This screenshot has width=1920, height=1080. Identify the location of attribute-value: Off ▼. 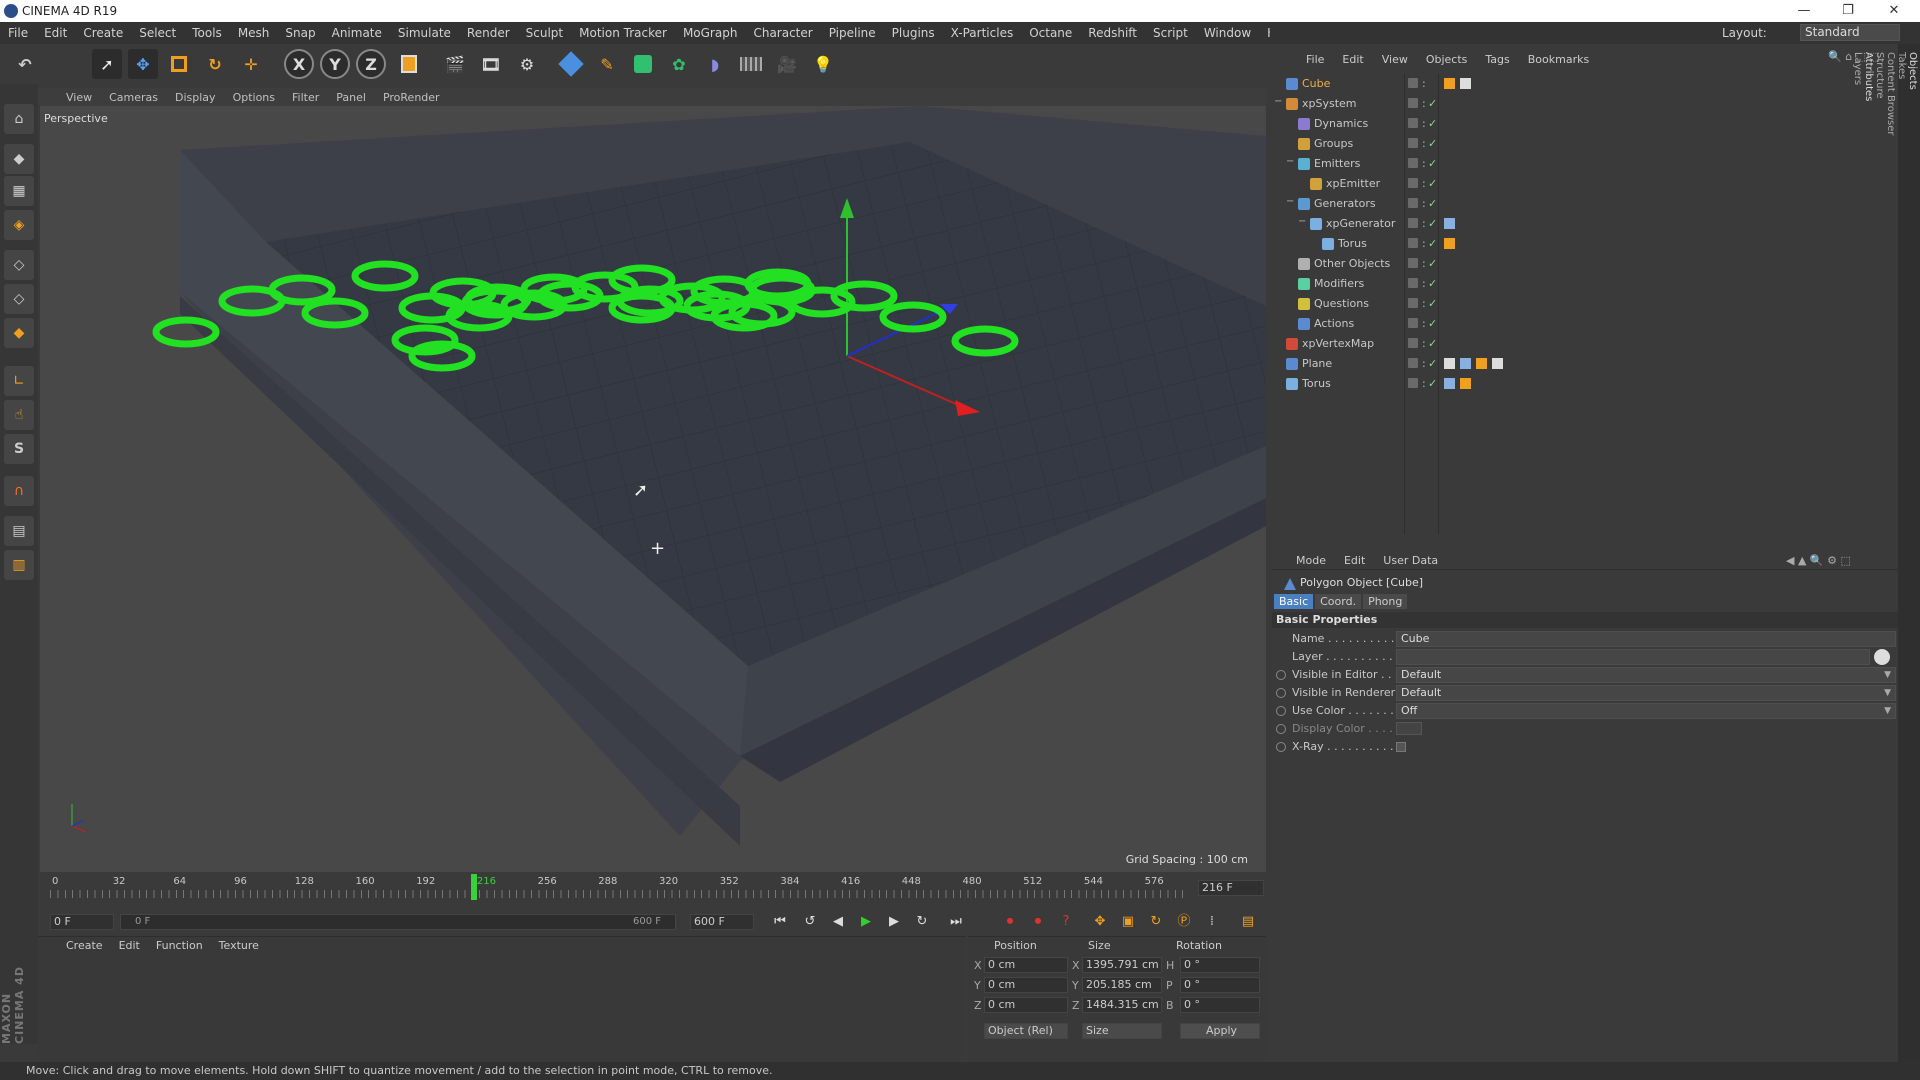
(1646, 711).